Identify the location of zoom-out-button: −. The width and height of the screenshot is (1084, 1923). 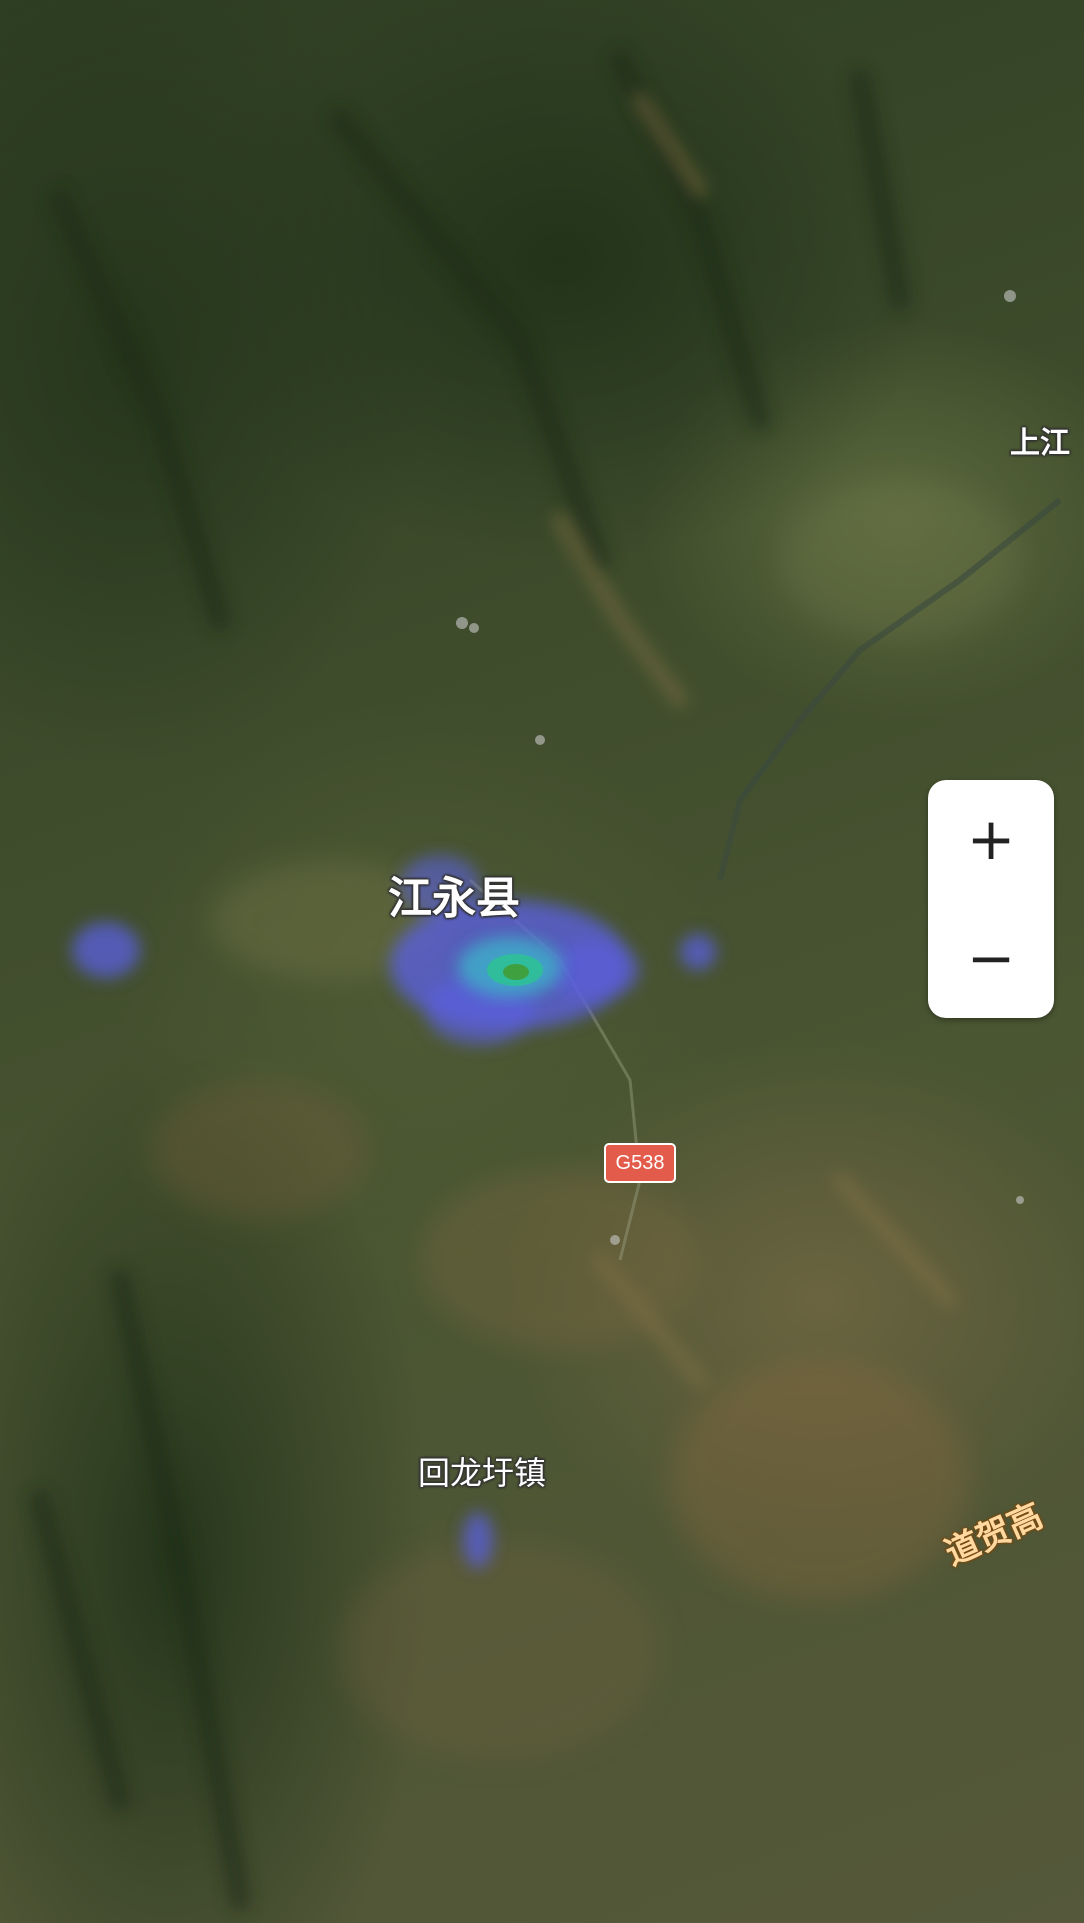
(991, 958).